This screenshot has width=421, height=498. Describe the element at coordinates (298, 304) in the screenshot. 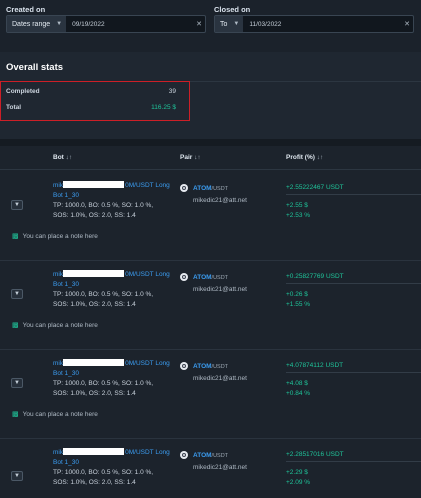

I see `profit-percent: +1.55 %` at that location.